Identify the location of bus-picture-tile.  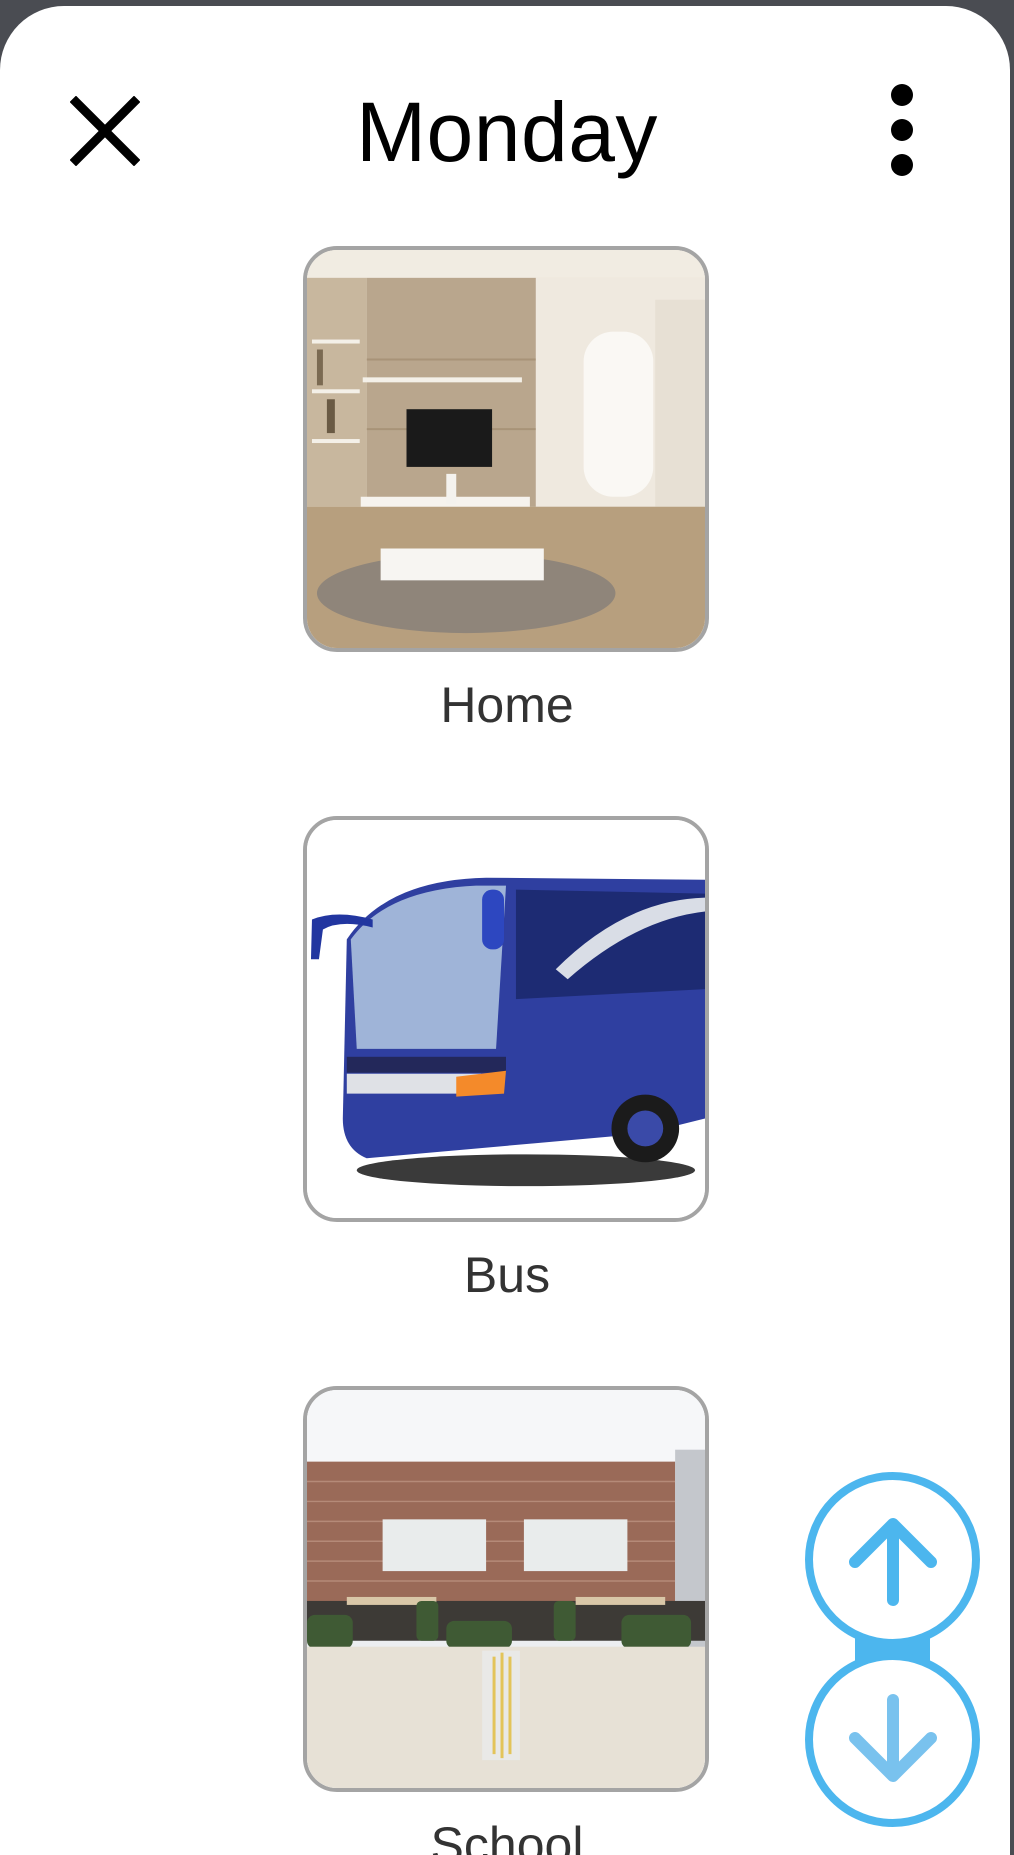
(506, 1019).